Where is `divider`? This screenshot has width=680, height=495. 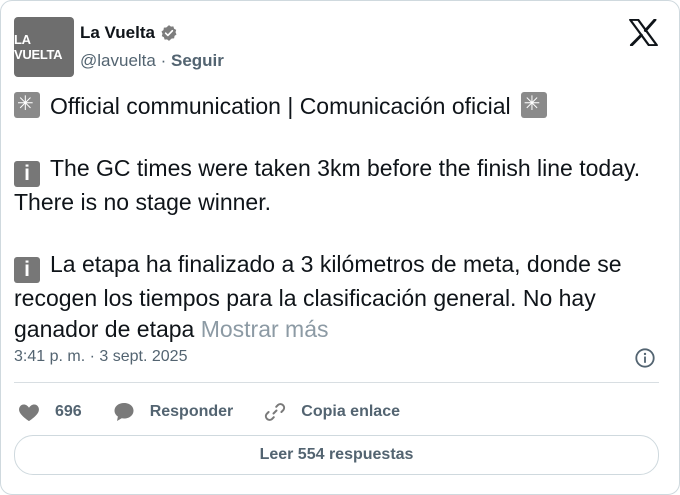
divider is located at coordinates (336, 382).